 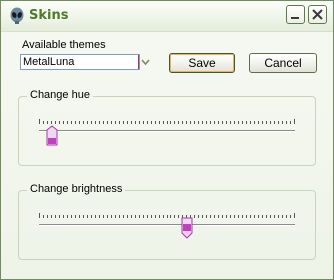 I want to click on theme-select: MetalLuna, so click(x=86, y=62).